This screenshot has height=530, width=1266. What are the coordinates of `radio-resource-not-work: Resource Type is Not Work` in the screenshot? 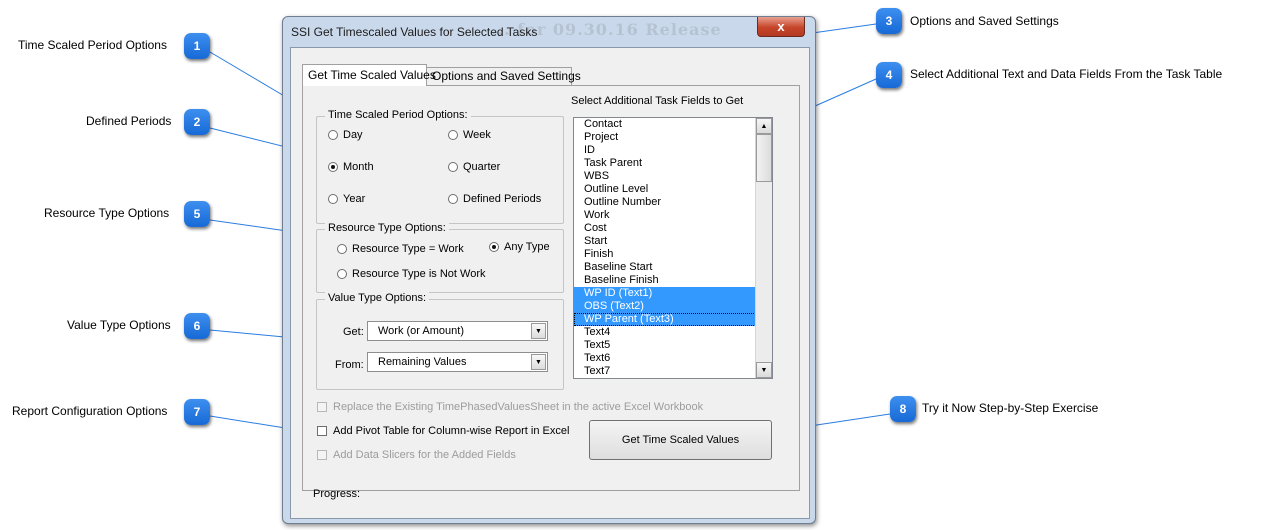 It's located at (411, 274).